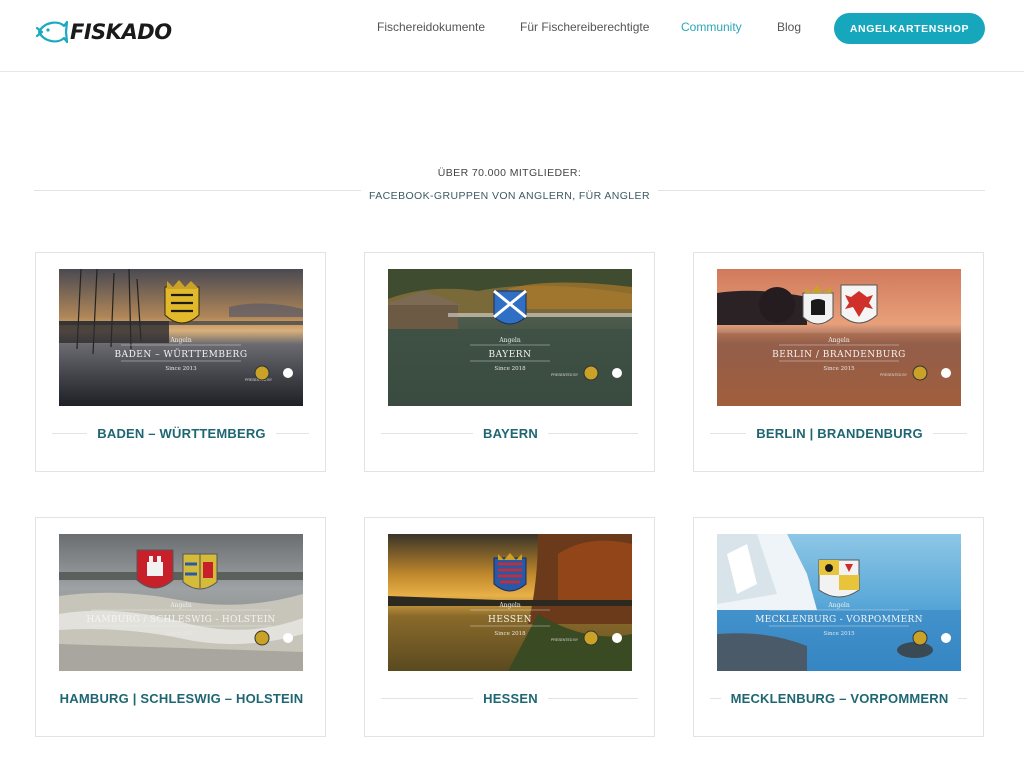  I want to click on card-title-wrap: HESSEN, so click(510, 698).